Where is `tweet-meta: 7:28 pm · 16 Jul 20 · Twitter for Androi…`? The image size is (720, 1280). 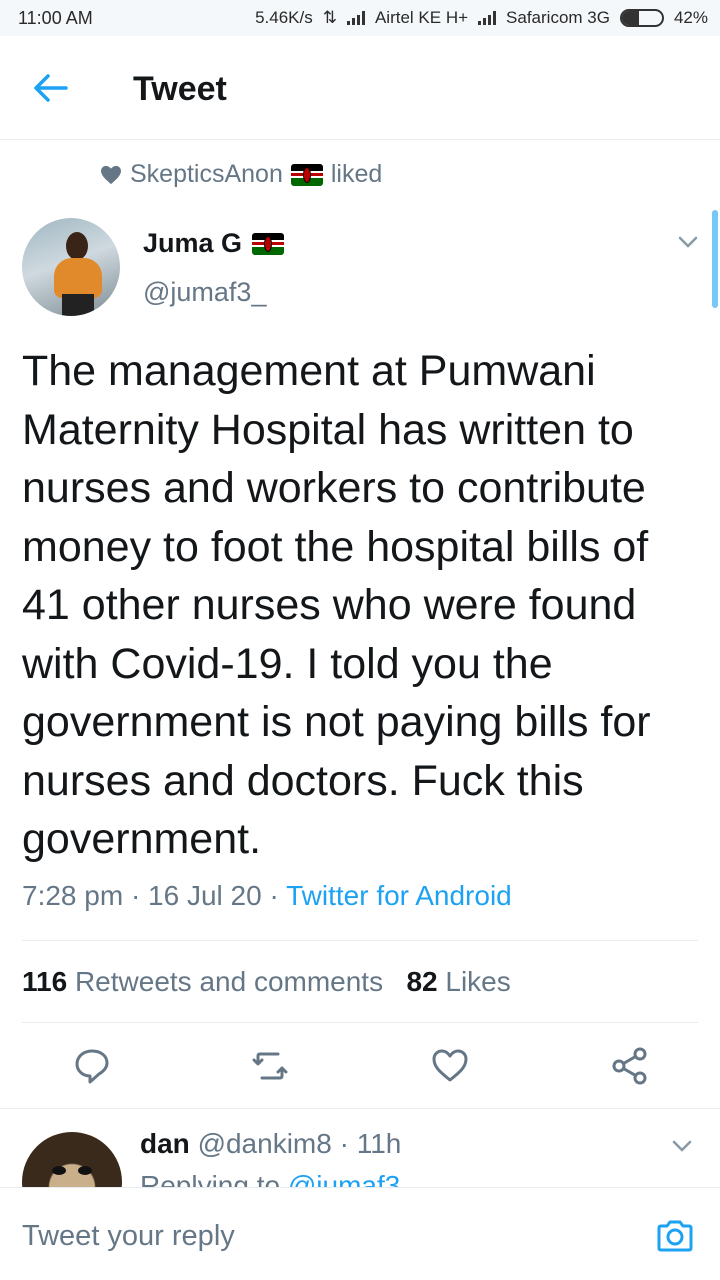 tweet-meta: 7:28 pm · 16 Jul 20 · Twitter for Androi… is located at coordinates (267, 896).